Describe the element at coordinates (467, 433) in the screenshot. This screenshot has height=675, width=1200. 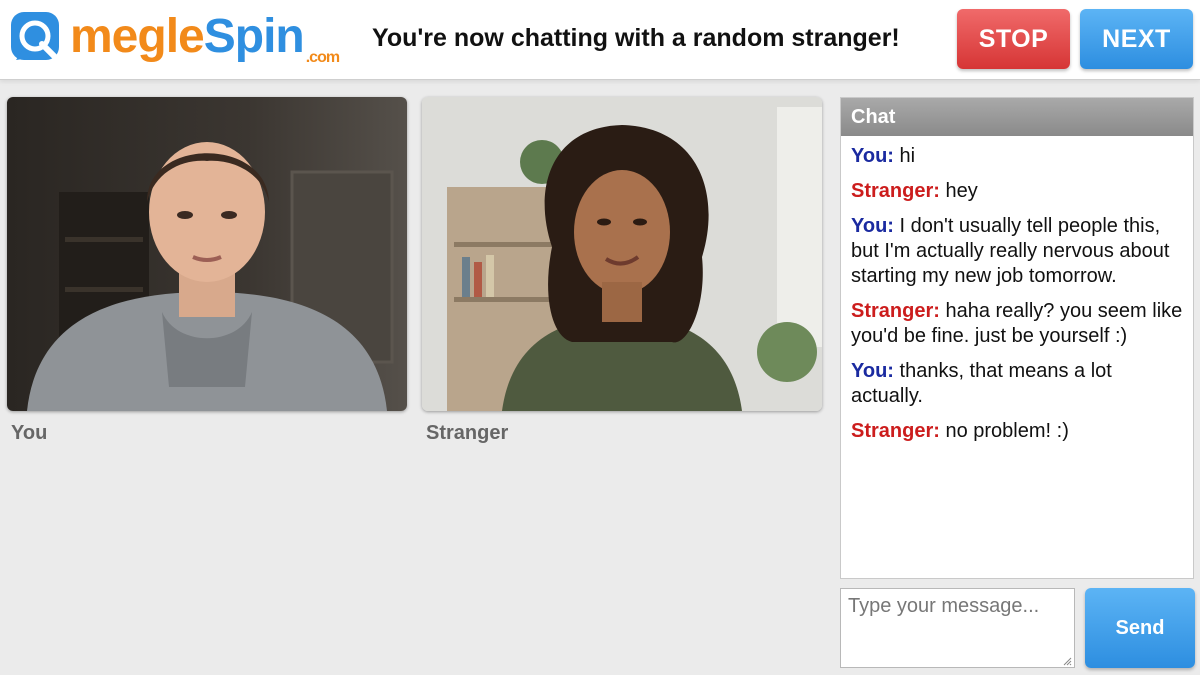
I see `stranger-video-label: Stranger` at that location.